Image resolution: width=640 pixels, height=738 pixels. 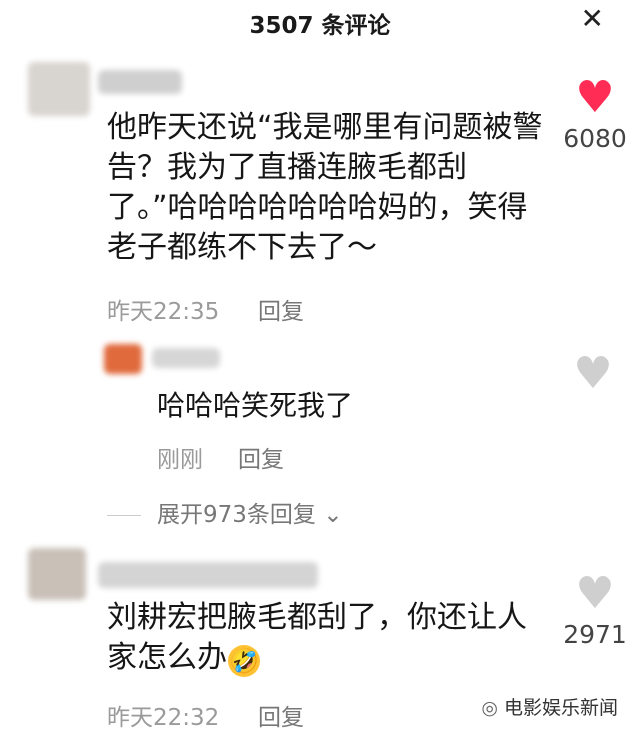 I want to click on watermark: ◎ 电影娱乐新闻, so click(x=549, y=706).